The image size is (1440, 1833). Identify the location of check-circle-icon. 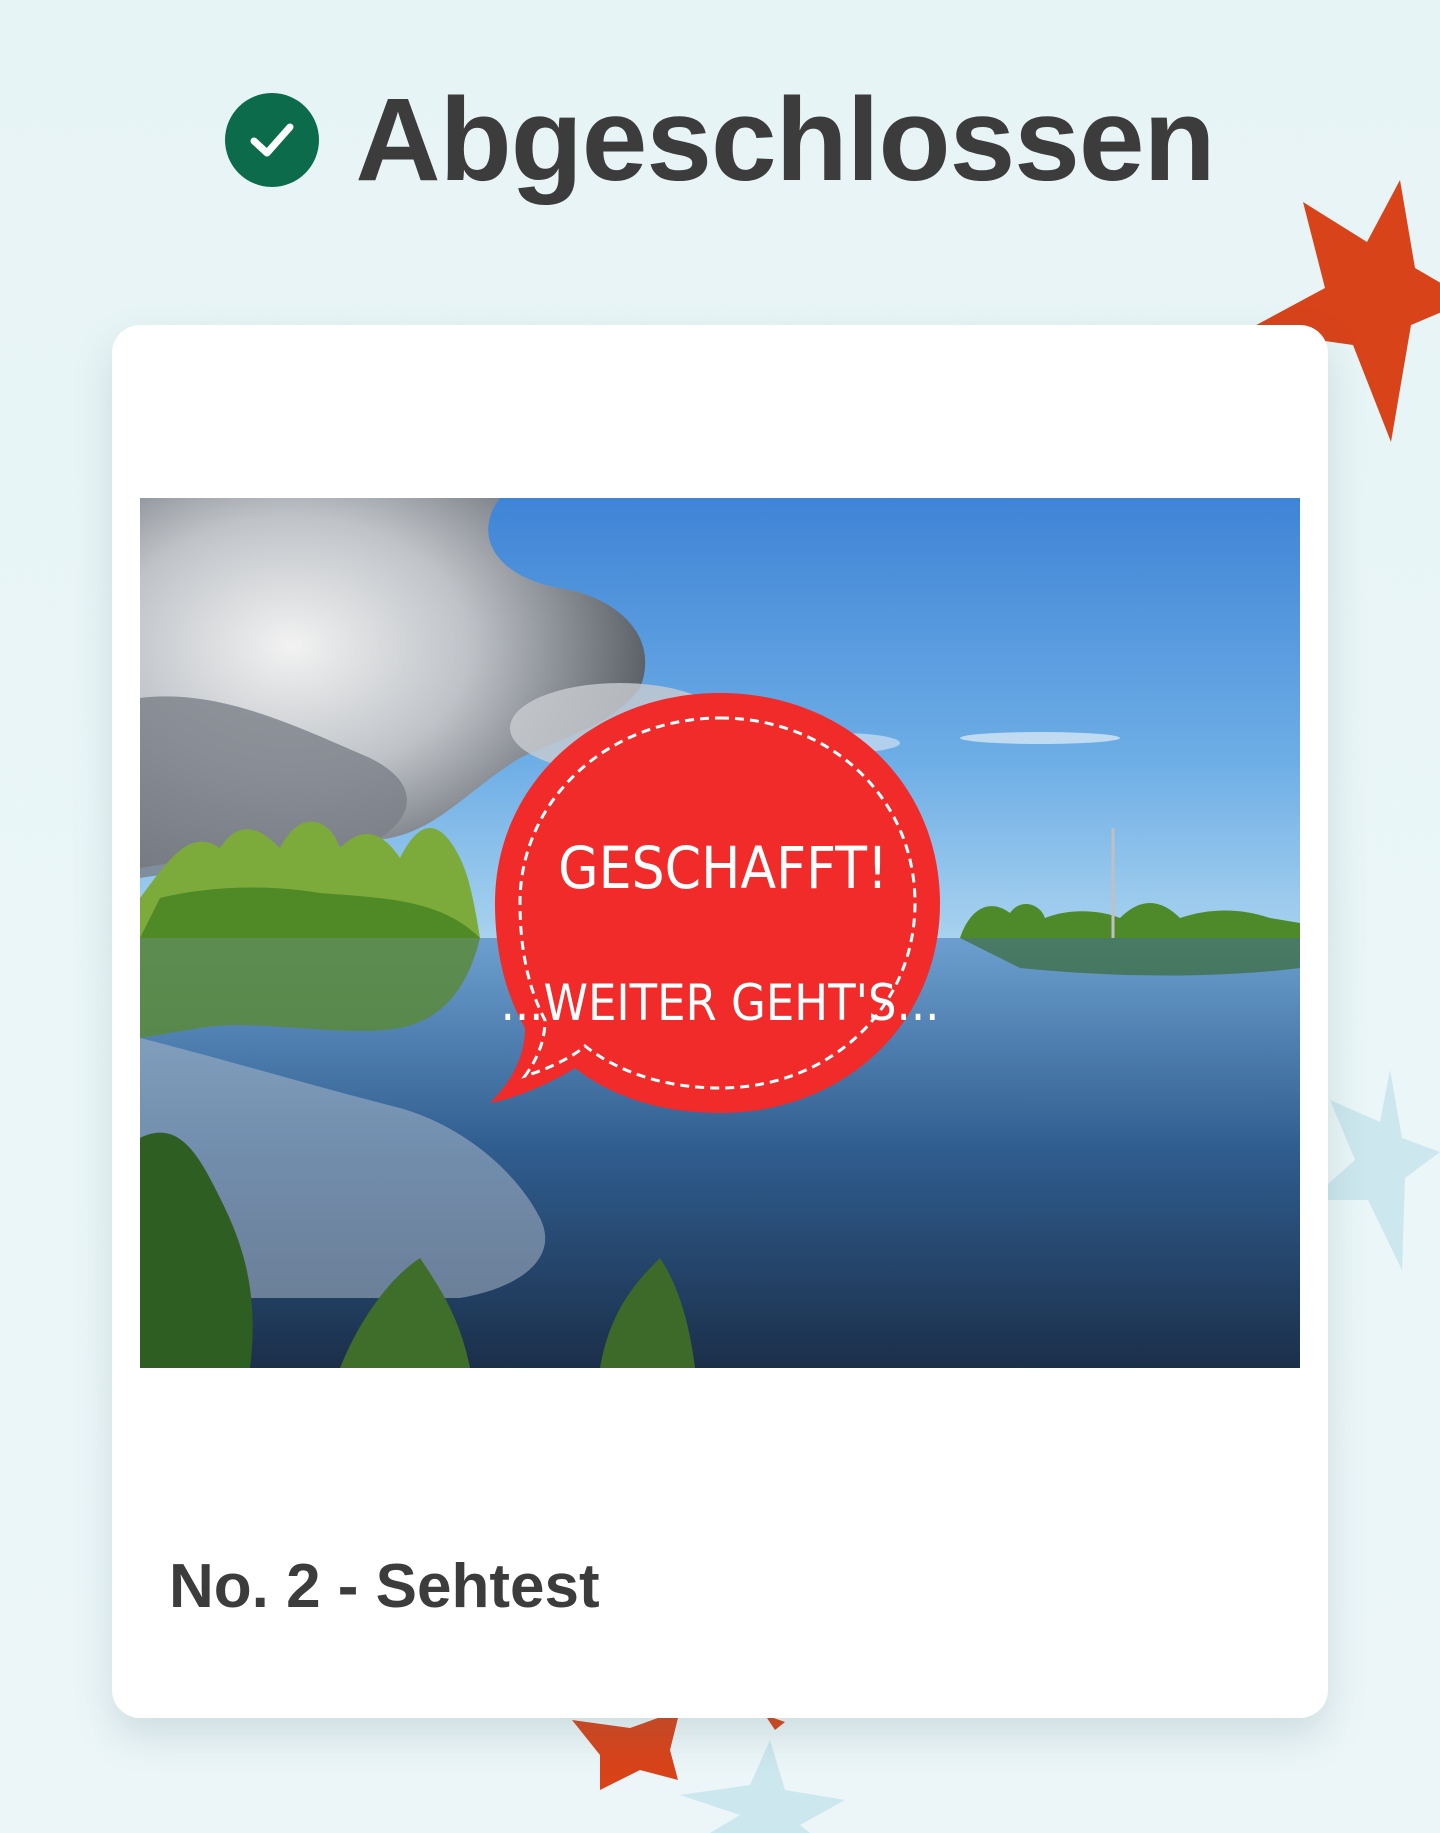
(272, 140).